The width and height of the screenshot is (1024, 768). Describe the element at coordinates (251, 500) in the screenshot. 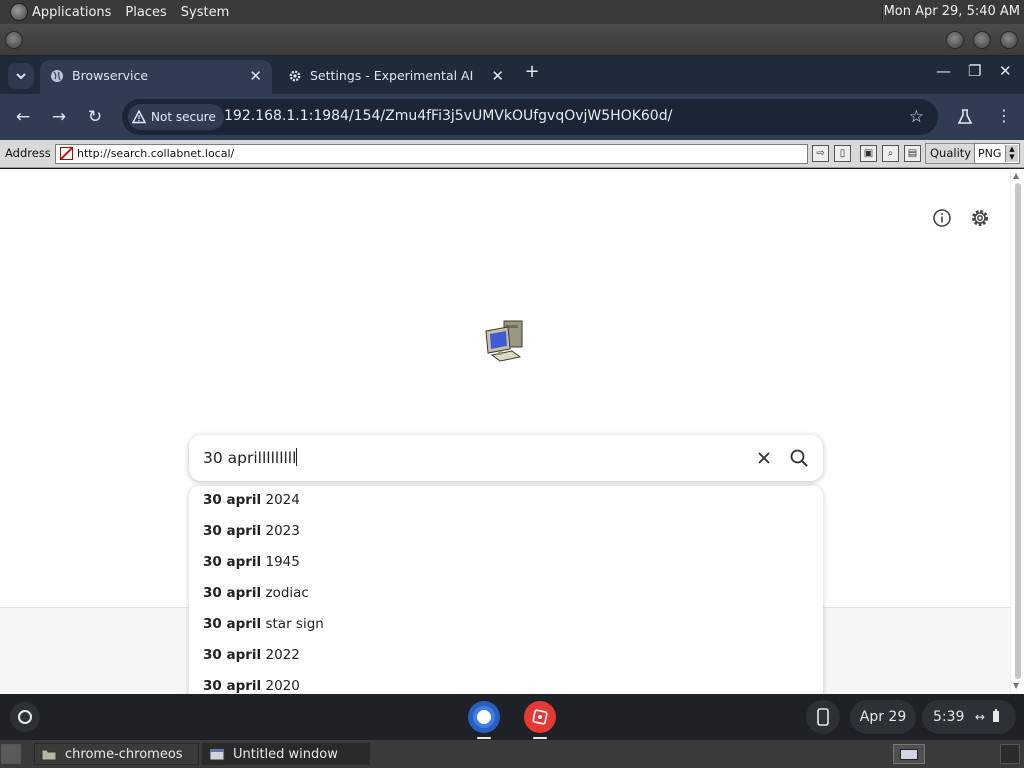

I see `suggestion-item: 30 april 2024` at that location.